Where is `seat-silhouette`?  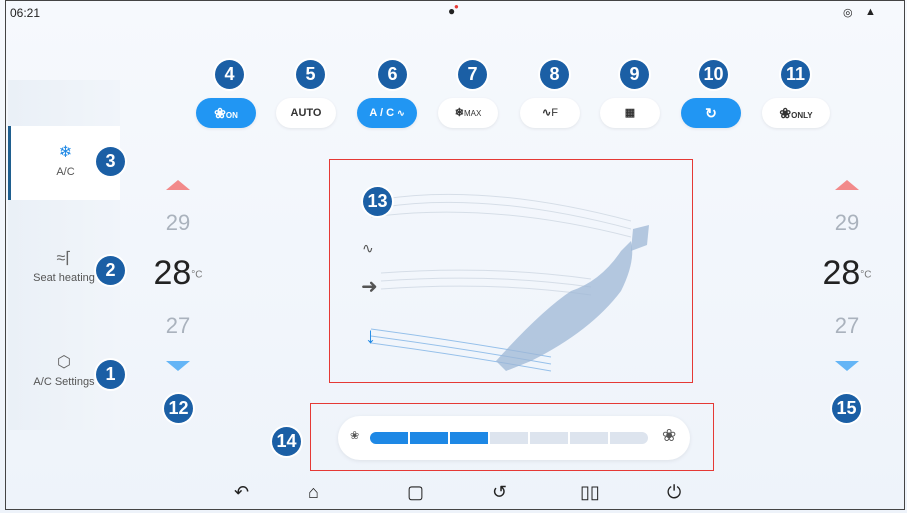 seat-silhouette is located at coordinates (564, 306).